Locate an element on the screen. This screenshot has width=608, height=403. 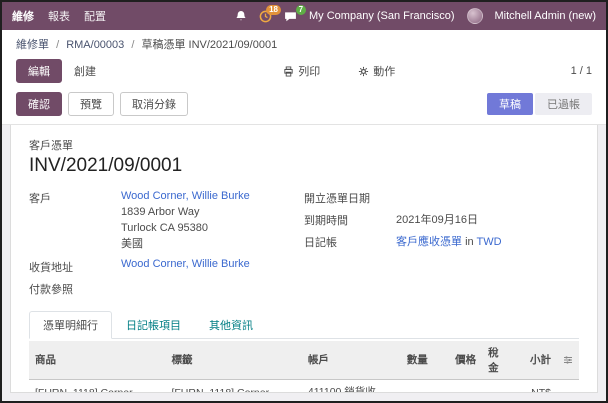
print-button: 列印 is located at coordinates (301, 71).